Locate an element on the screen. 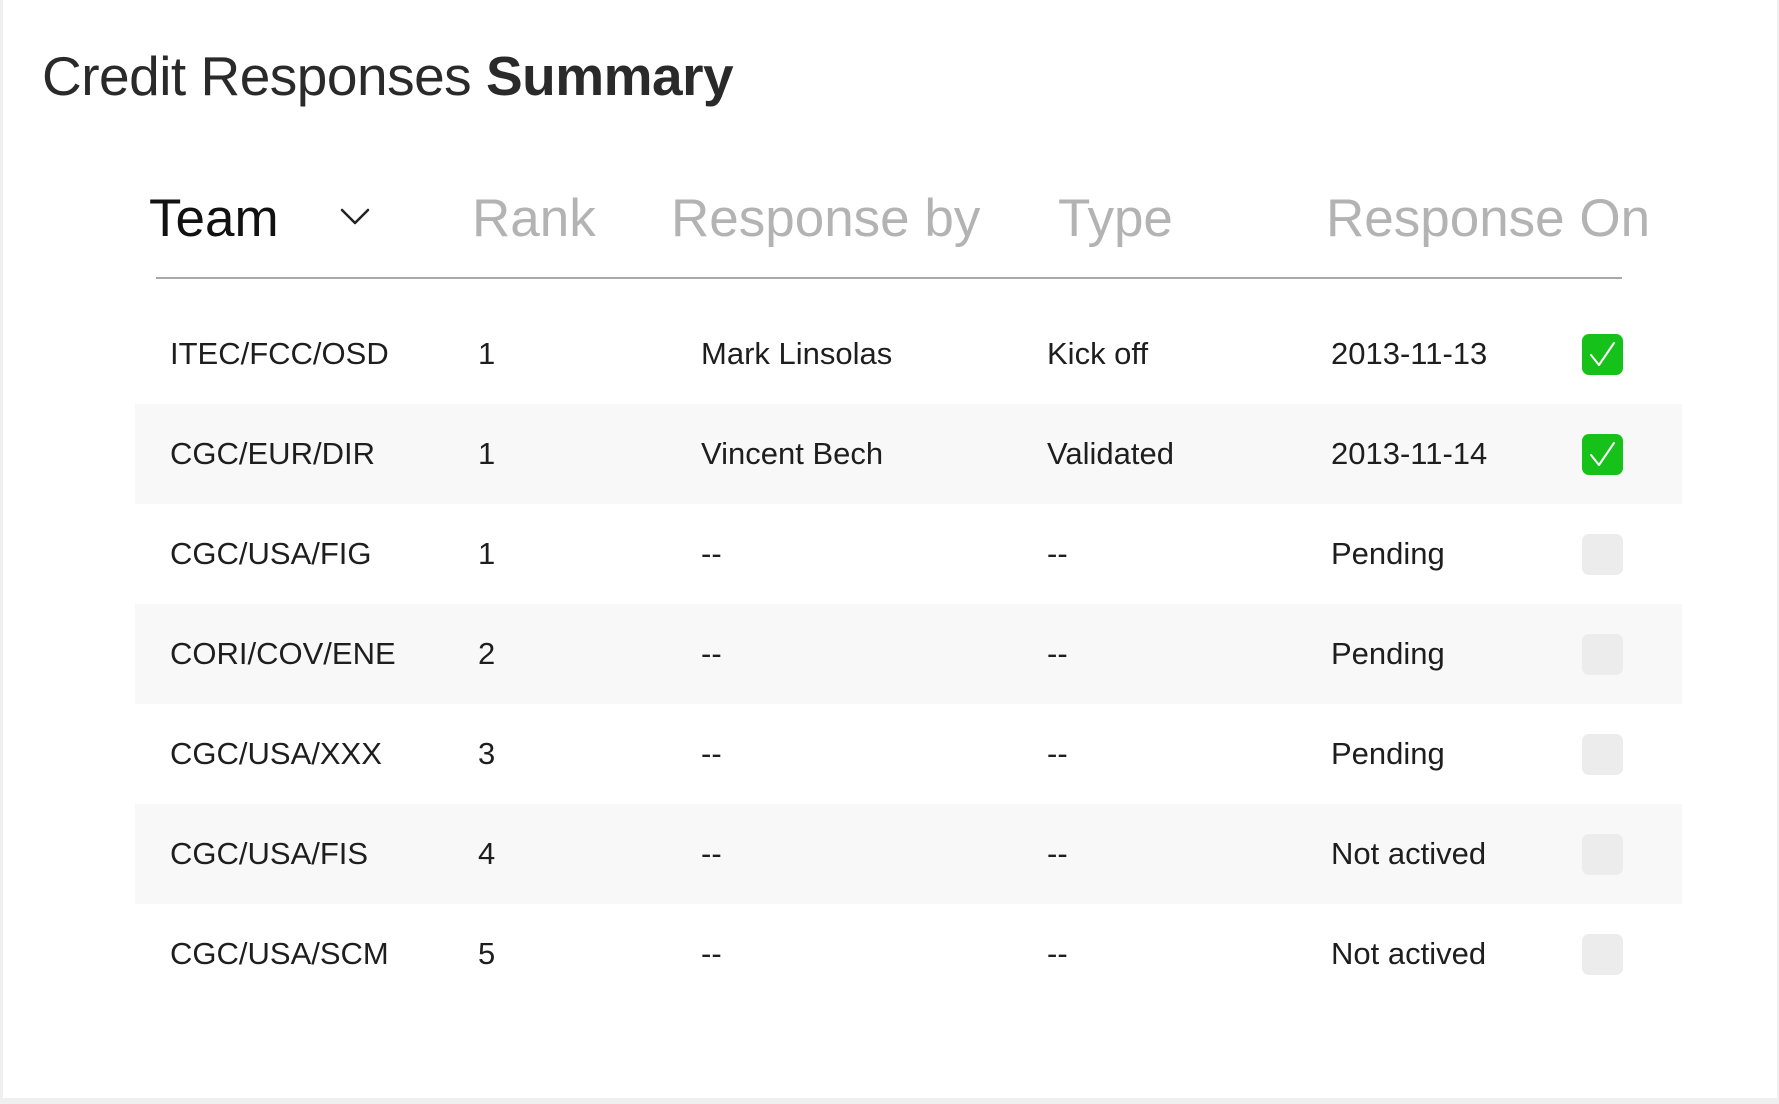 This screenshot has height=1104, width=1779. cell-response-by: Mark Linsolas is located at coordinates (797, 353).